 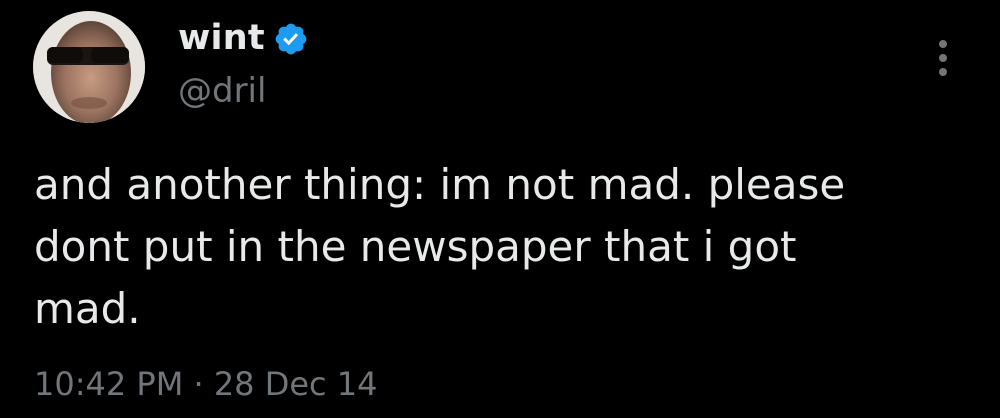 I want to click on author-name-row: wint, so click(x=243, y=38).